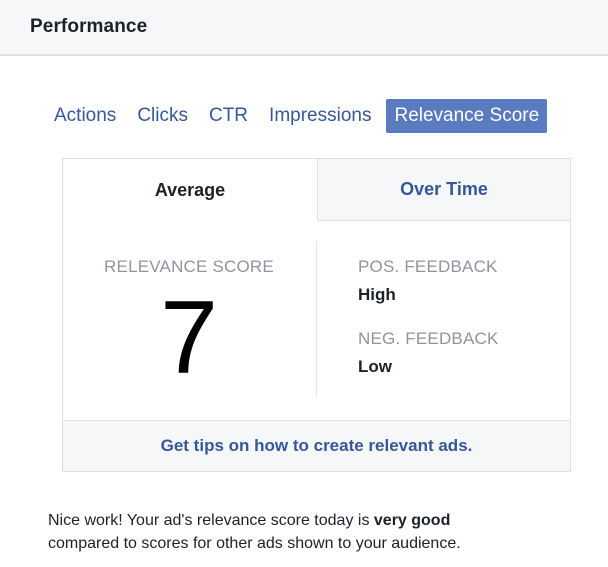  I want to click on relevance-score-label: RELEVANCE SCORE, so click(189, 266).